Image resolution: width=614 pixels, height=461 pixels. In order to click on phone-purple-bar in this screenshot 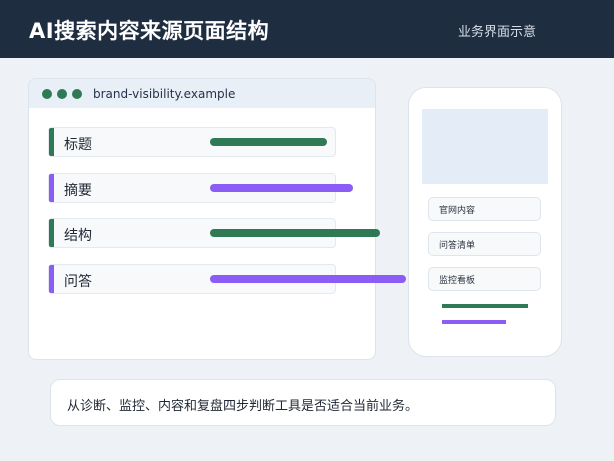, I will do `click(474, 322)`.